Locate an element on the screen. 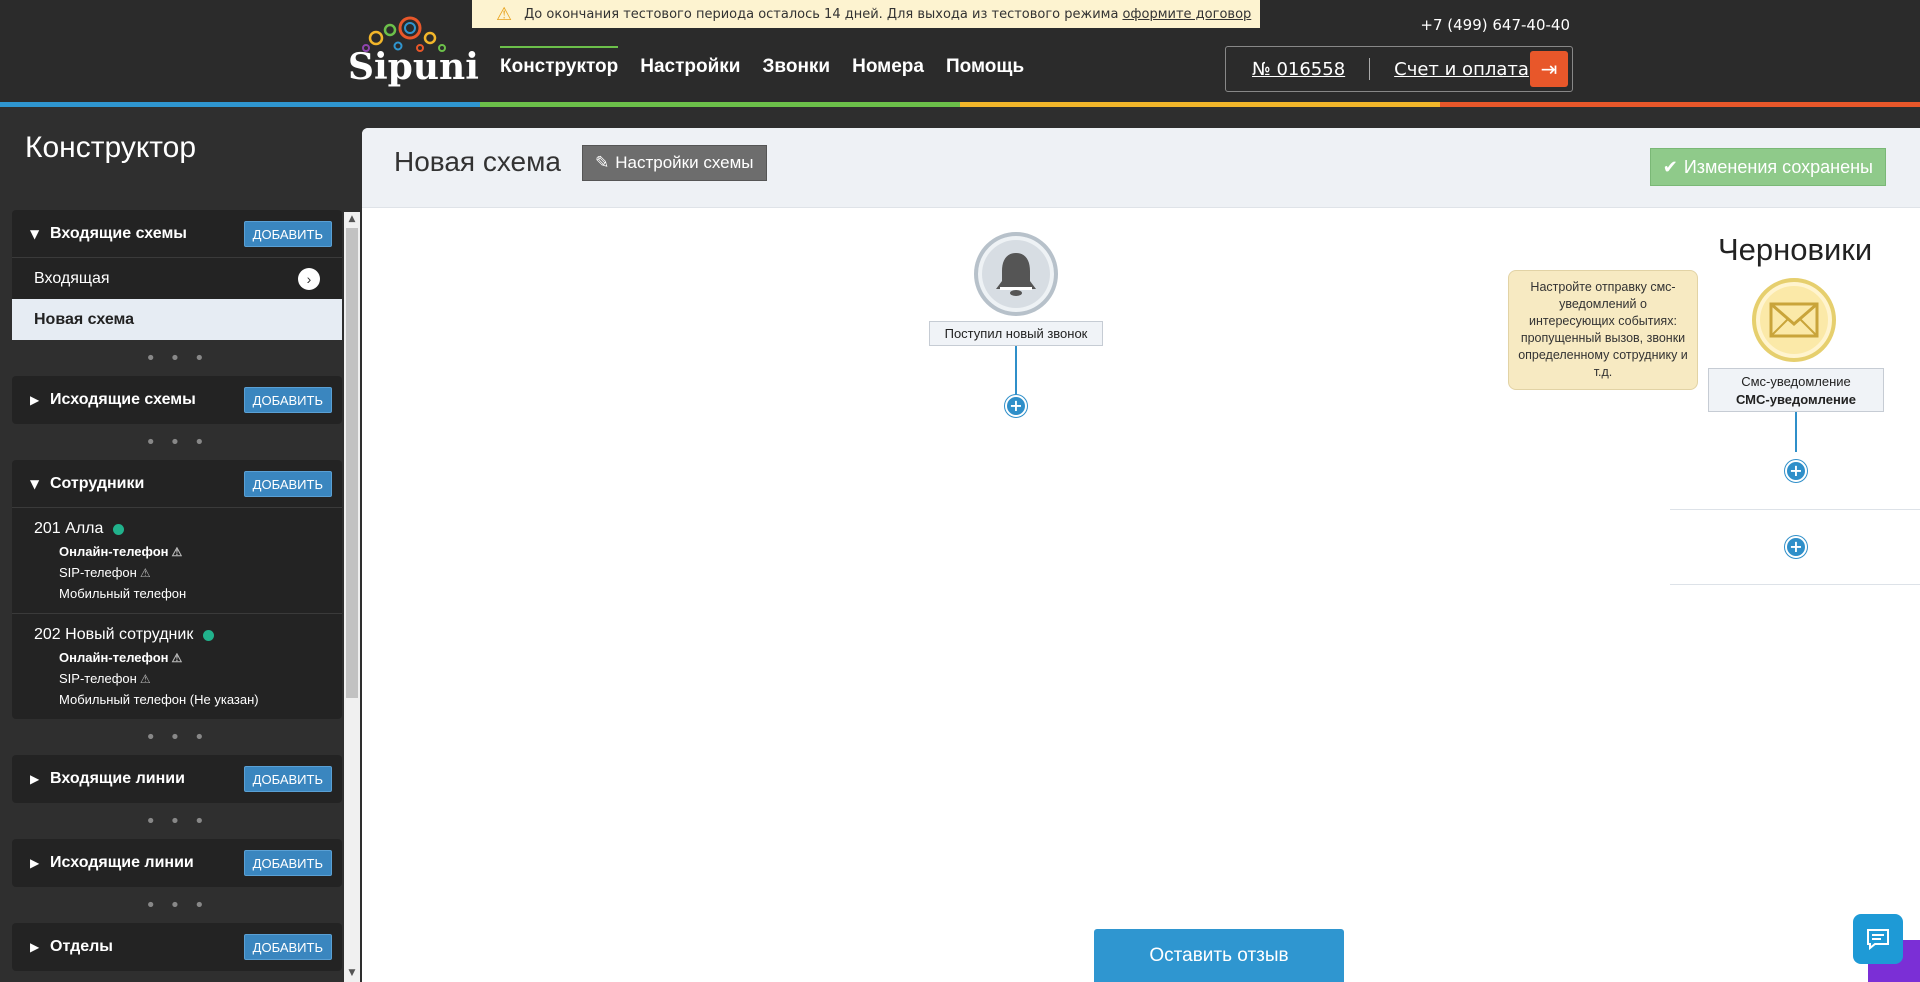 The image size is (1920, 982). sms-node-name: СМС-уведомление is located at coordinates (1796, 399).